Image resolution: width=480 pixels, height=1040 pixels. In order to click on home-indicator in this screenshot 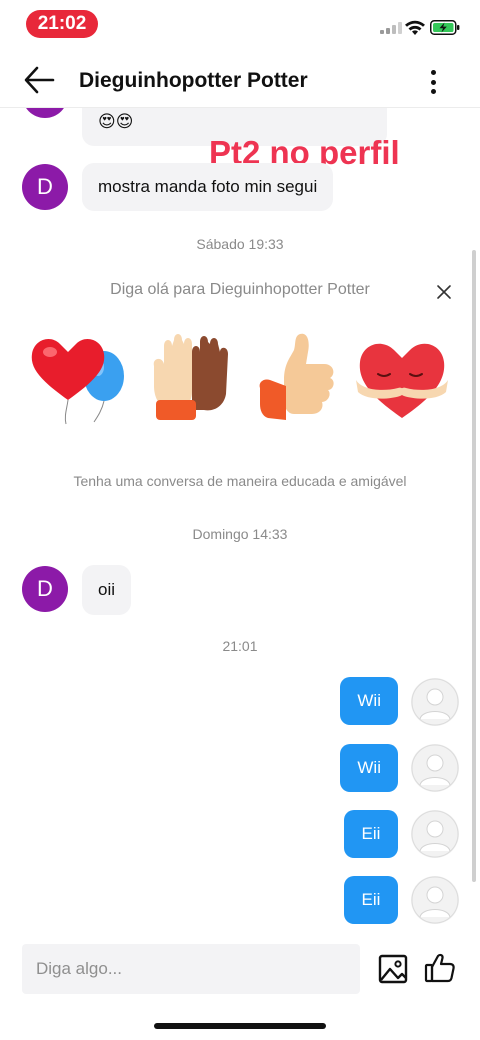, I will do `click(240, 1026)`.